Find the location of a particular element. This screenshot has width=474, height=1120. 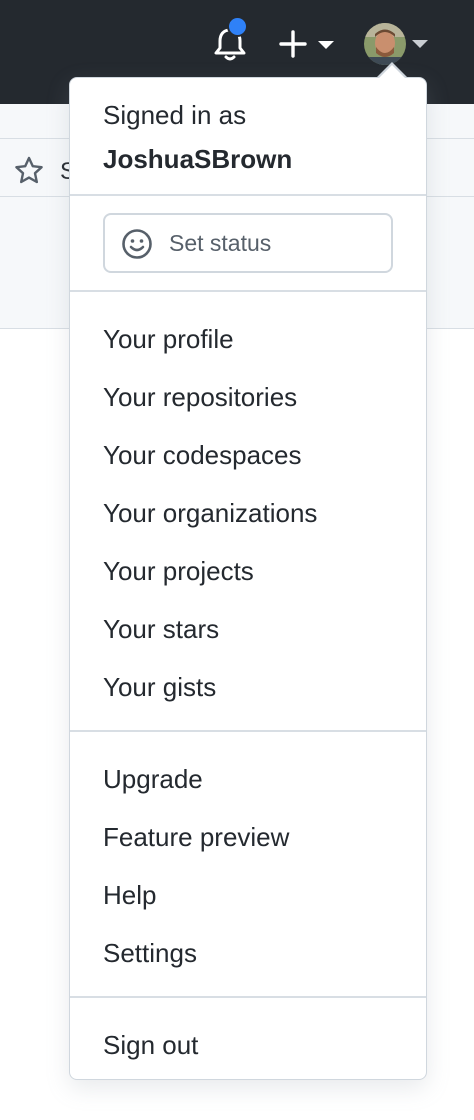

menu-item-your-repositories: Your repositories is located at coordinates (248, 398).